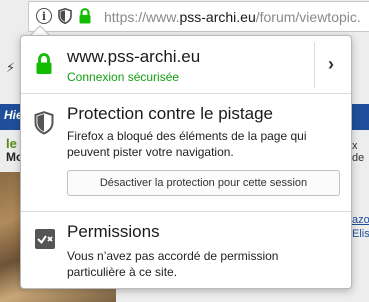 Image resolution: width=369 pixels, height=302 pixels. I want to click on background-right-link: azor, so click(360, 220).